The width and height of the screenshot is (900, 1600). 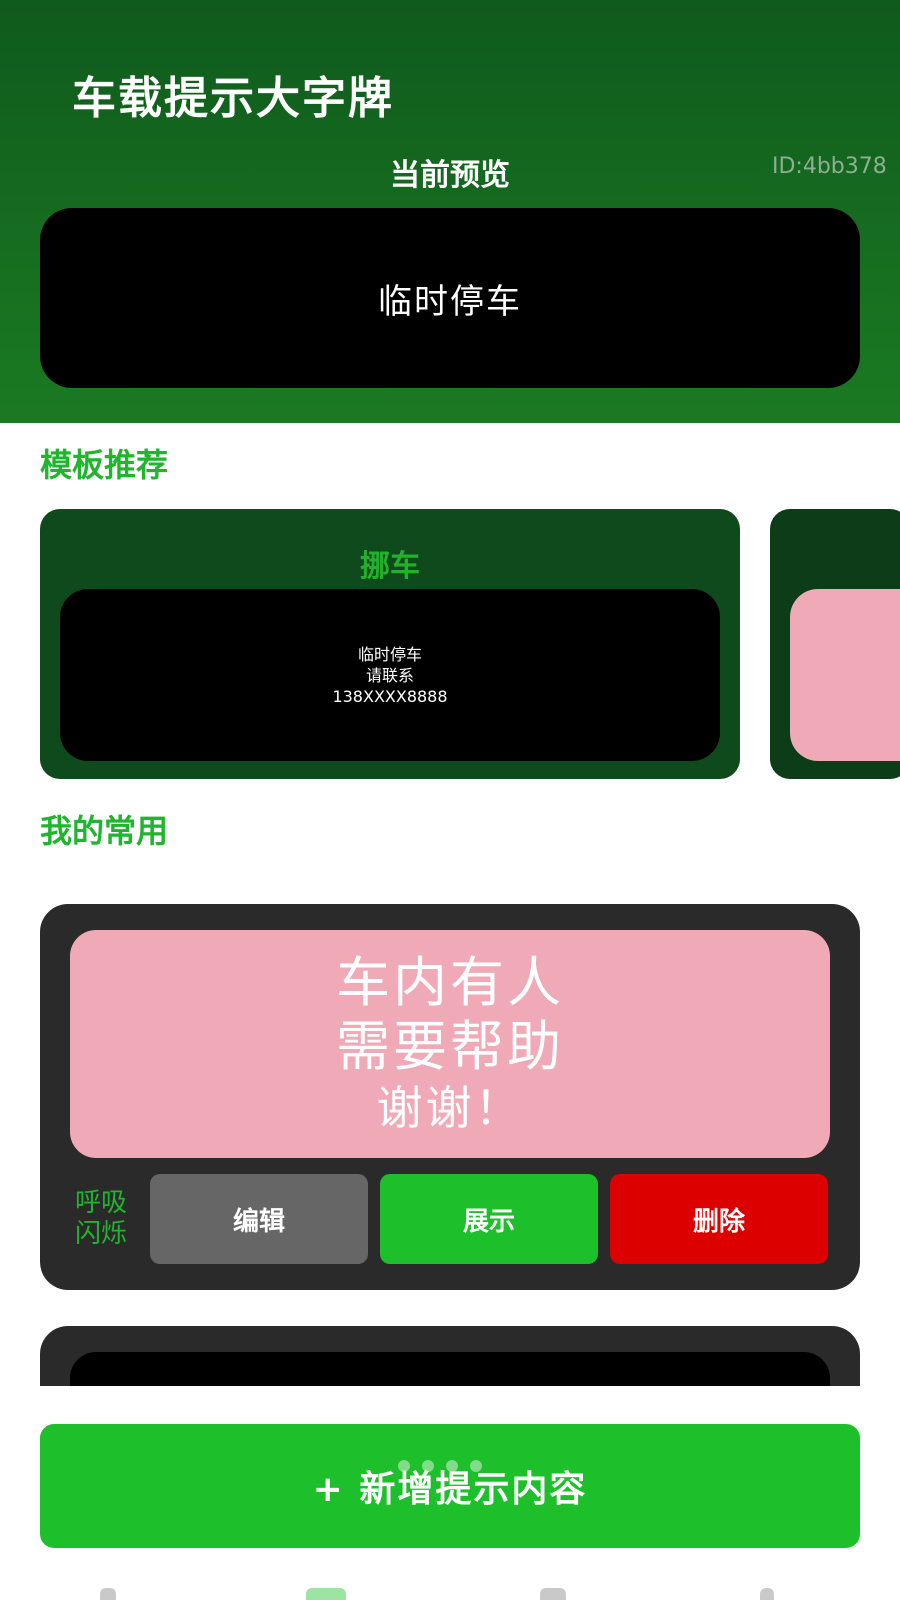 What do you see at coordinates (326, 1594) in the screenshot?
I see `nav-list-icon` at bounding box center [326, 1594].